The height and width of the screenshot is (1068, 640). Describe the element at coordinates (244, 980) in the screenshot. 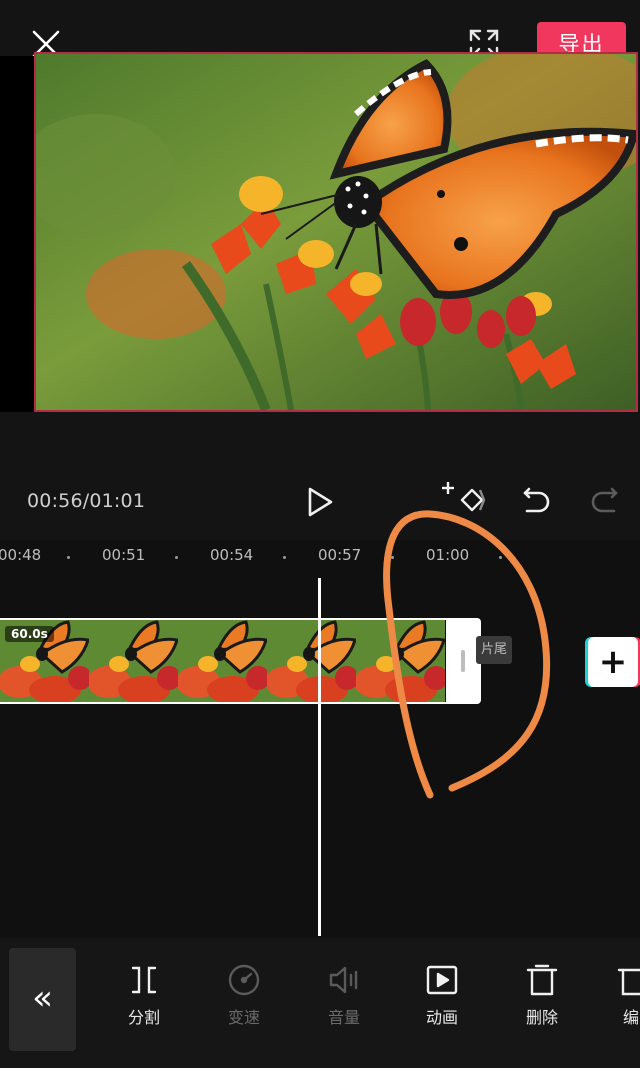

I see `speed-icon` at that location.